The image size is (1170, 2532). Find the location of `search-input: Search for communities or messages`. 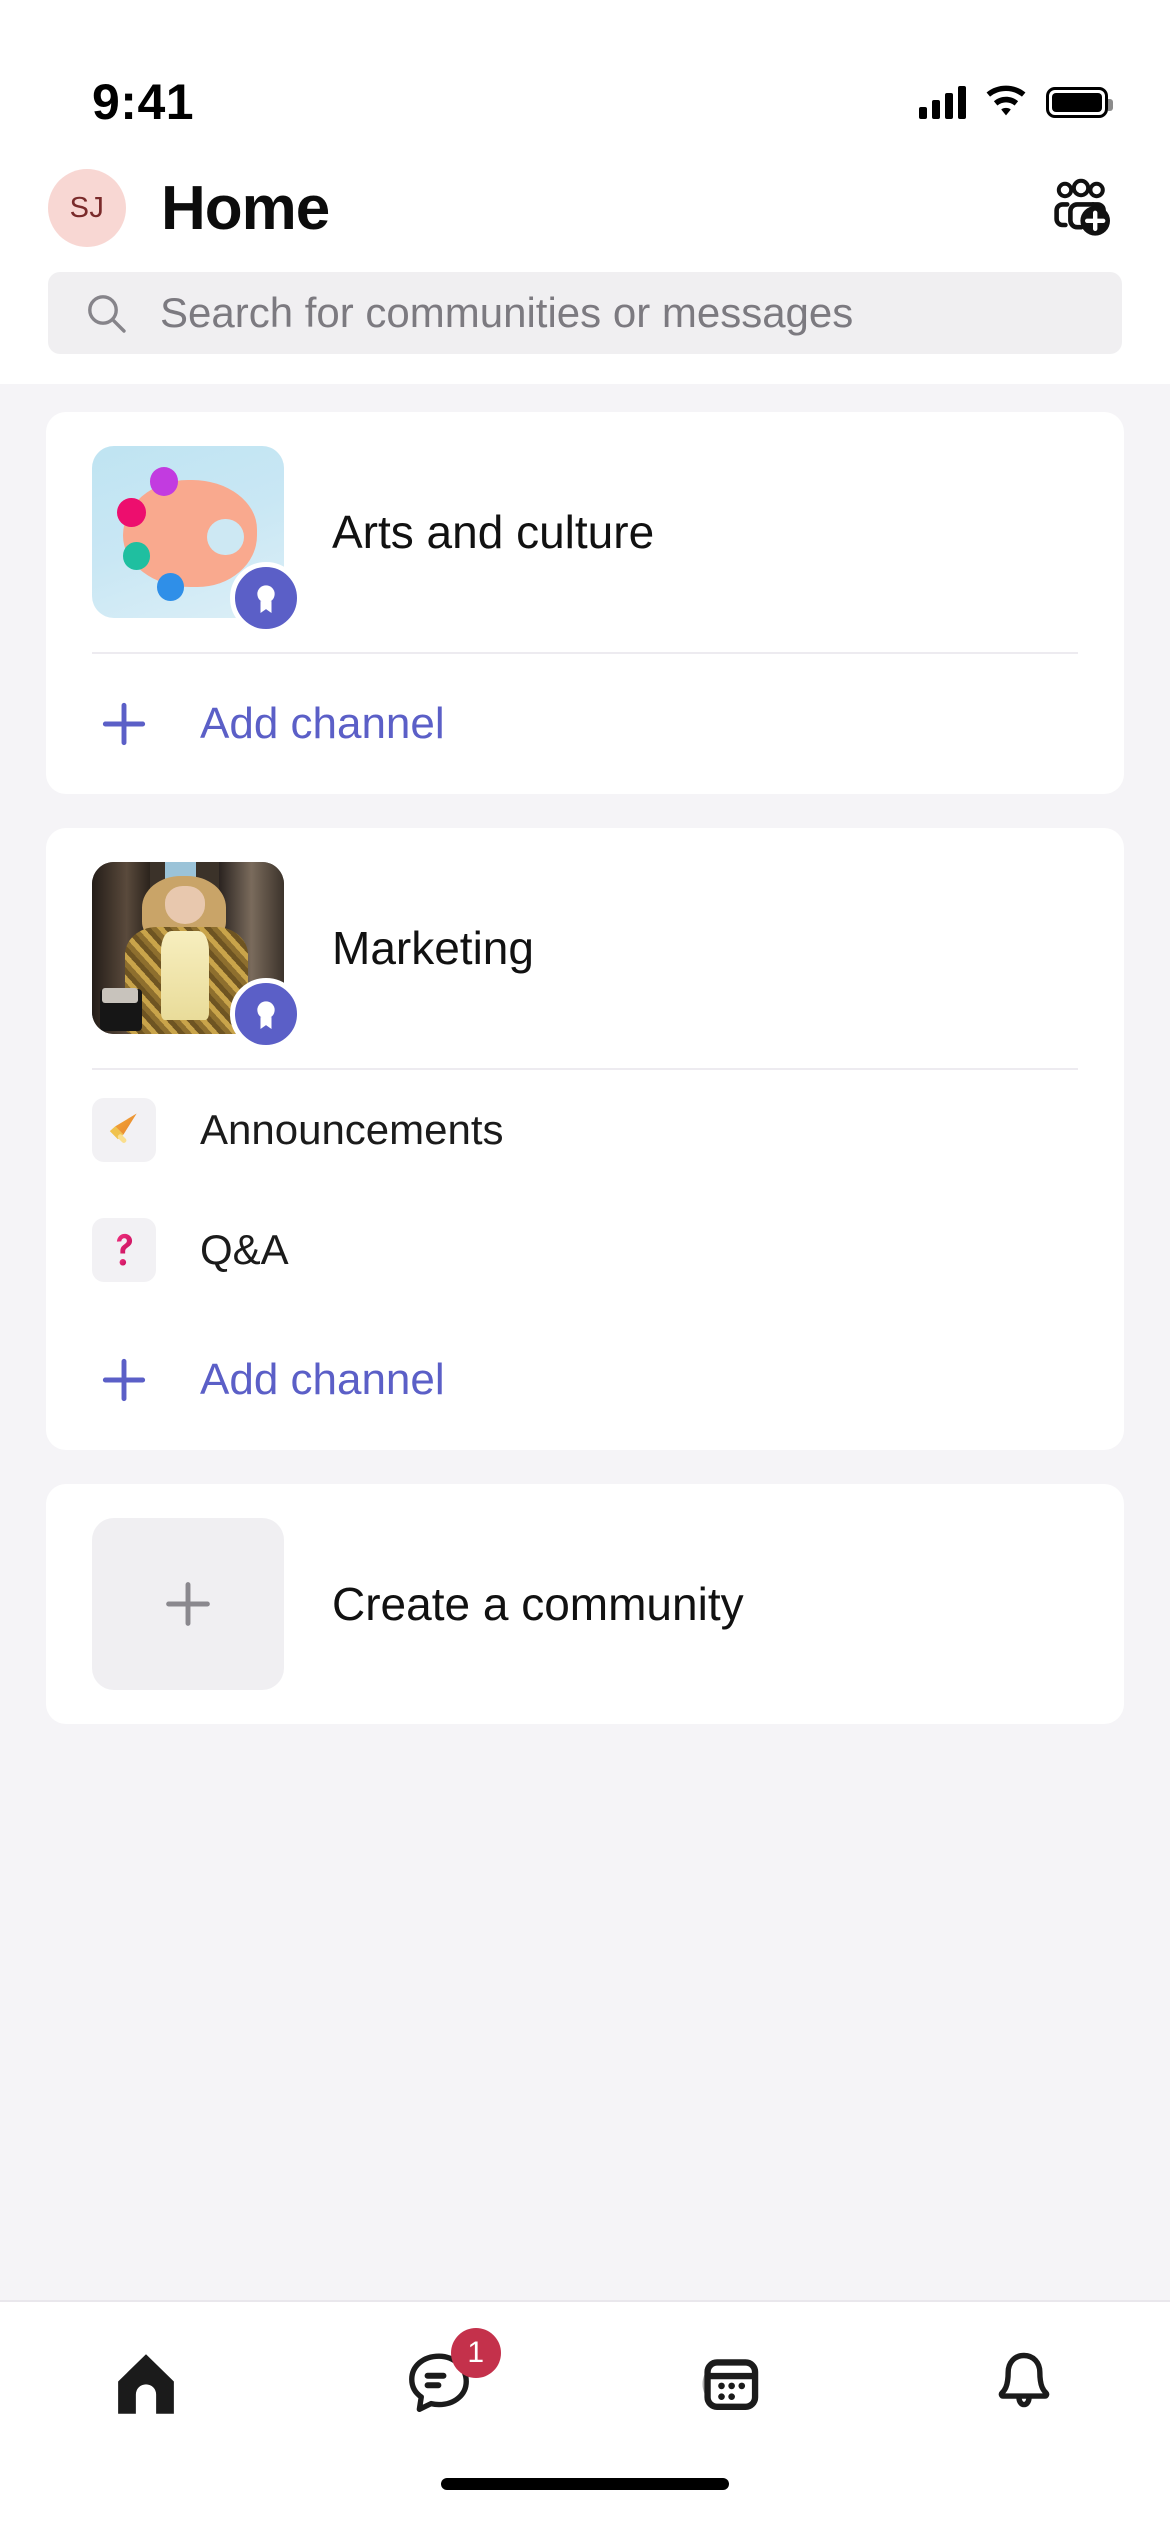

search-input: Search for communities or messages is located at coordinates (585, 313).